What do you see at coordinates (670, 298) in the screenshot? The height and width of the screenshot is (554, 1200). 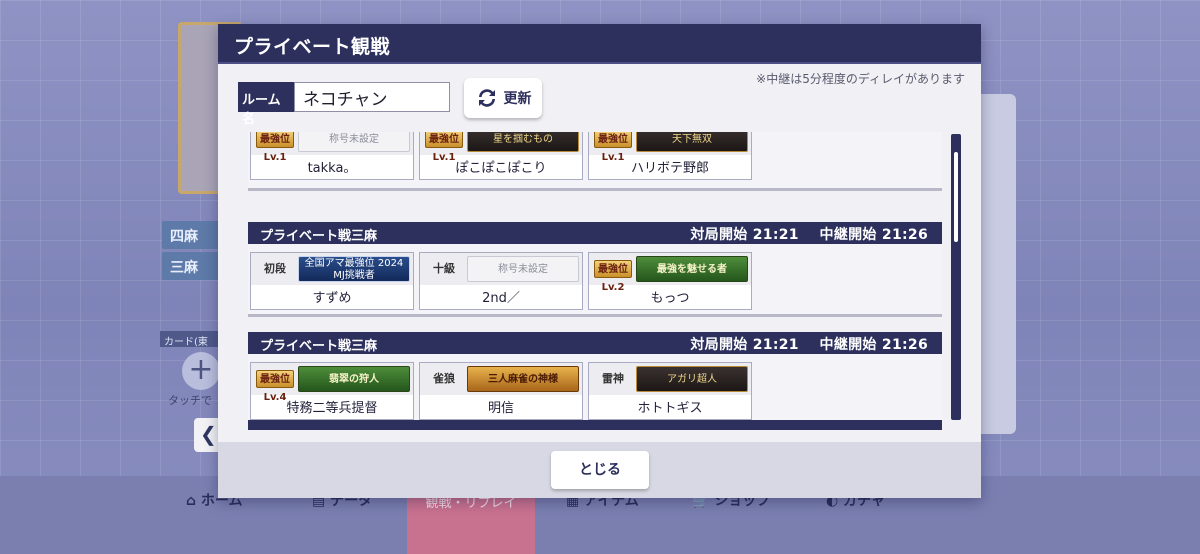 I see `player-name: もっつ` at bounding box center [670, 298].